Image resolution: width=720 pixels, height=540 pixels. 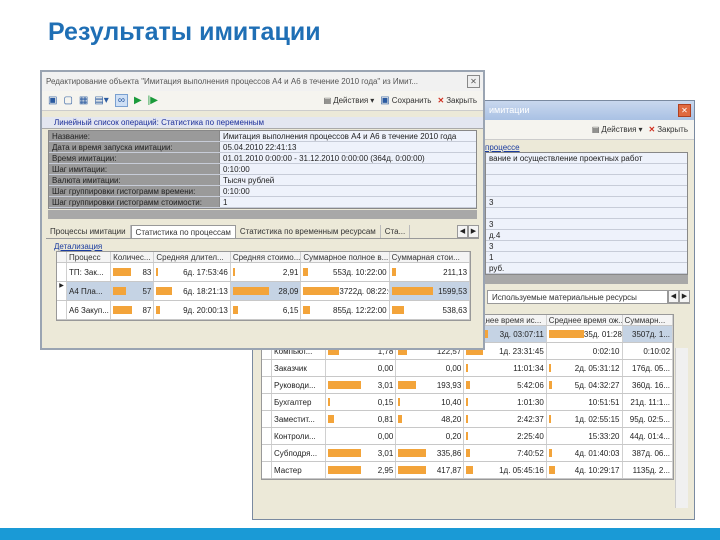 I want to click on tab-1: Статистика по процессам, so click(x=183, y=231).